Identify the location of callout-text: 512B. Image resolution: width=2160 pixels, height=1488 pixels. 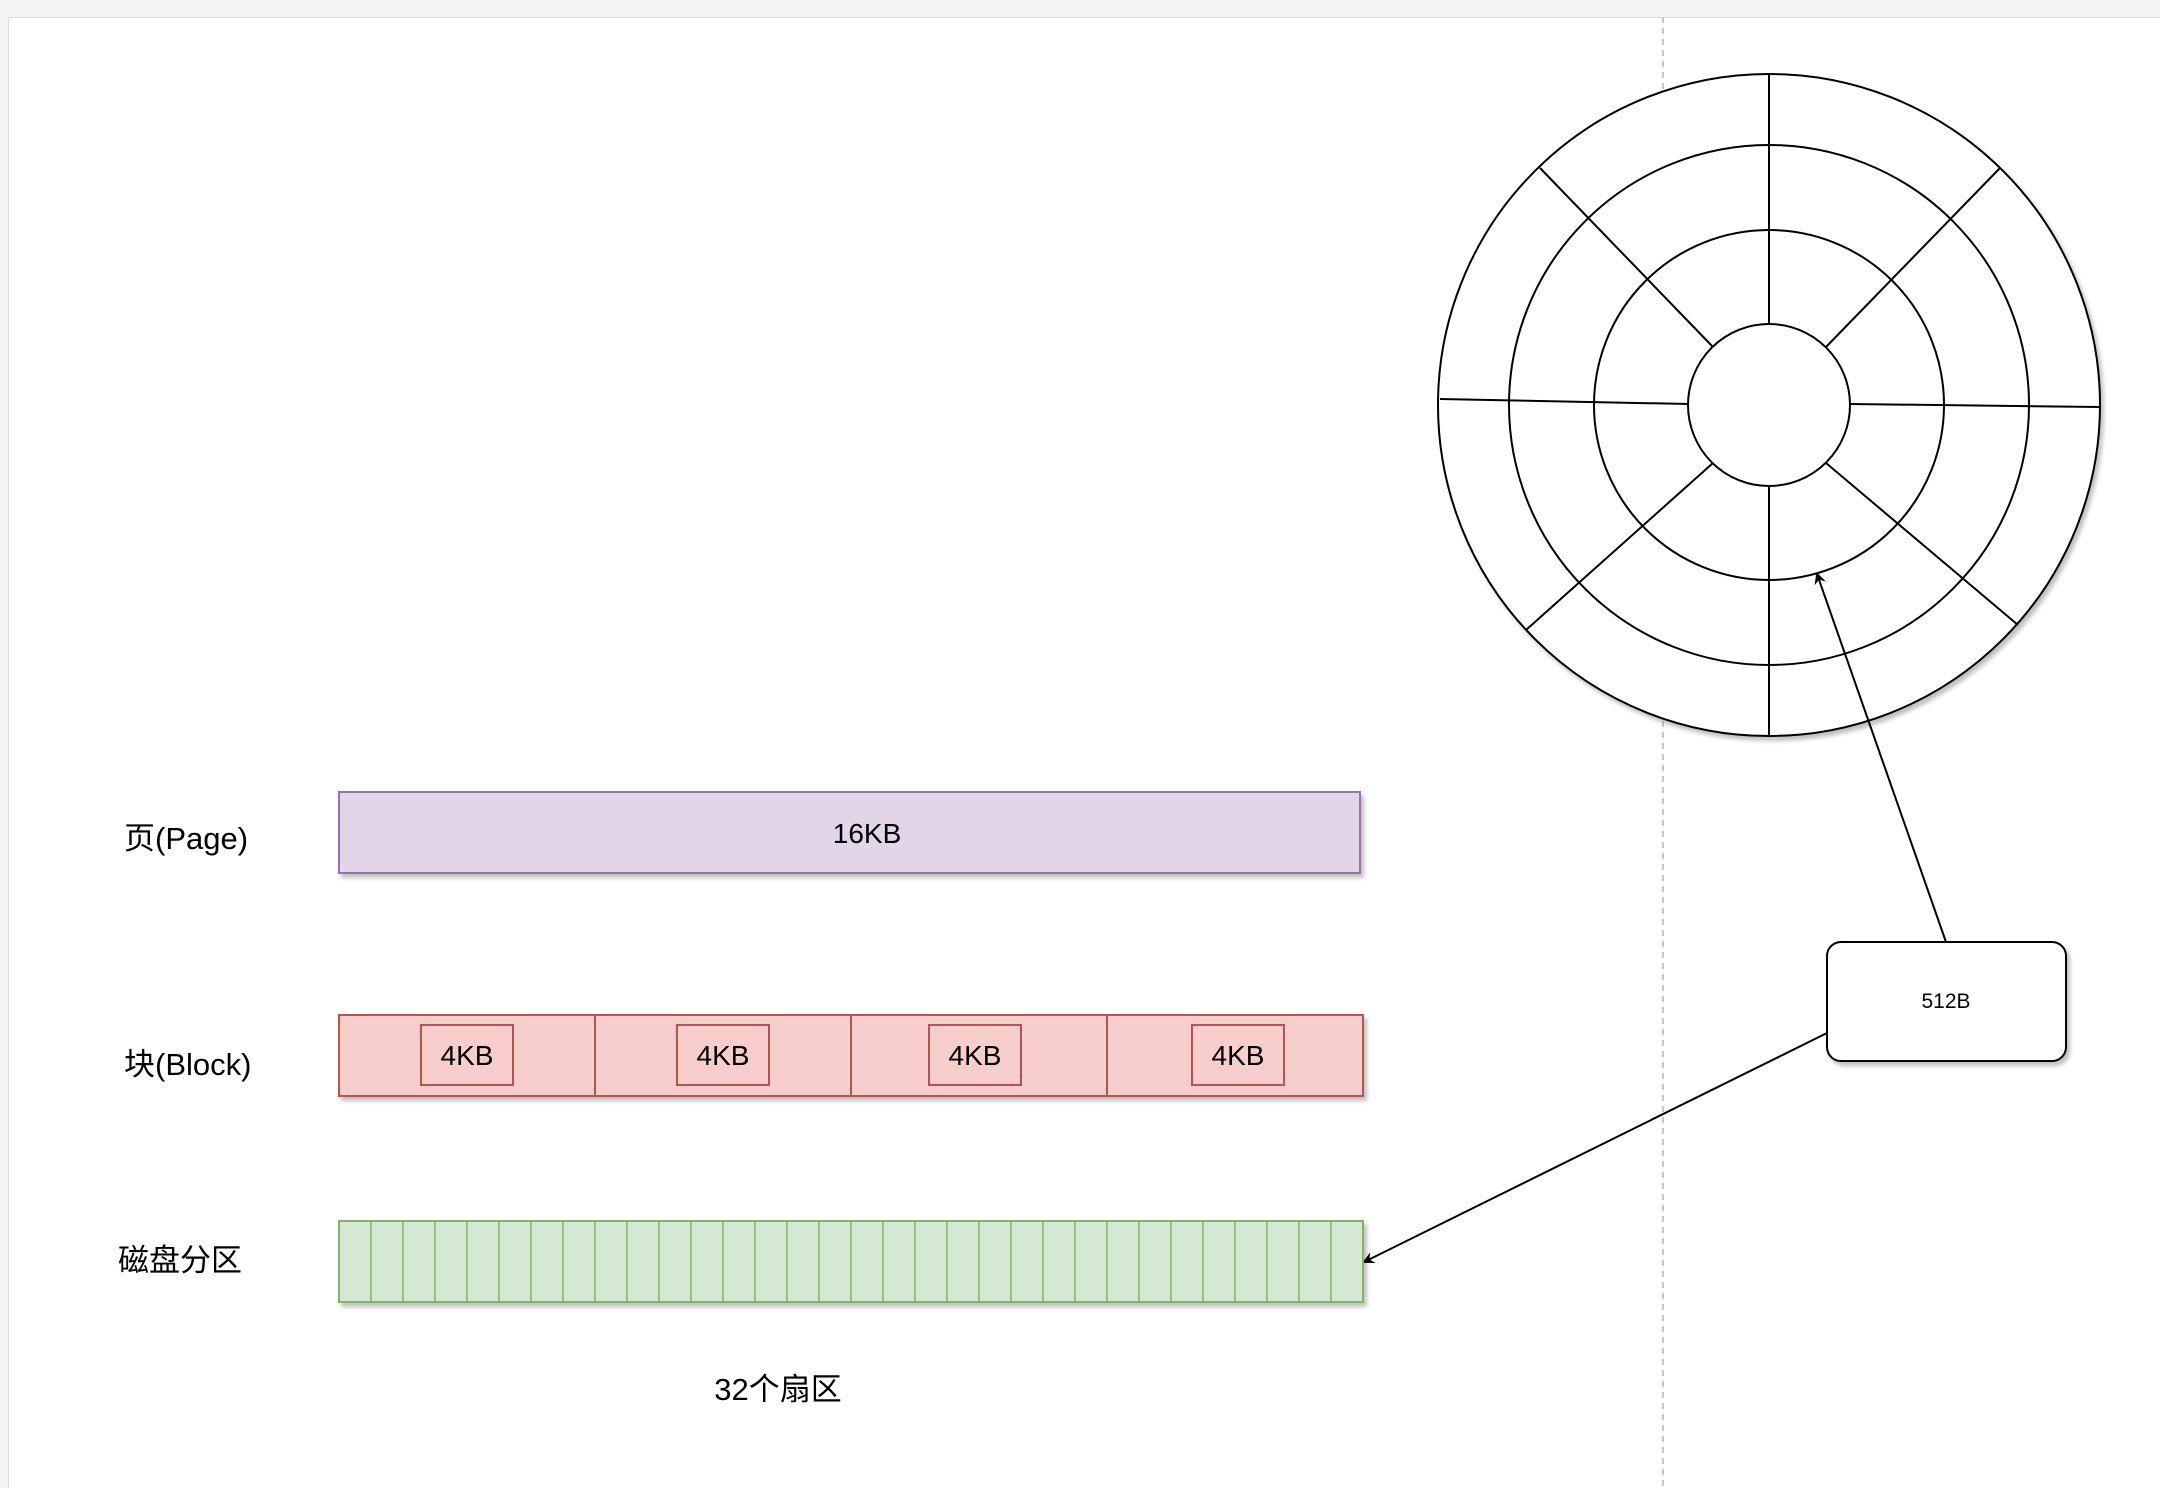
(1945, 1001).